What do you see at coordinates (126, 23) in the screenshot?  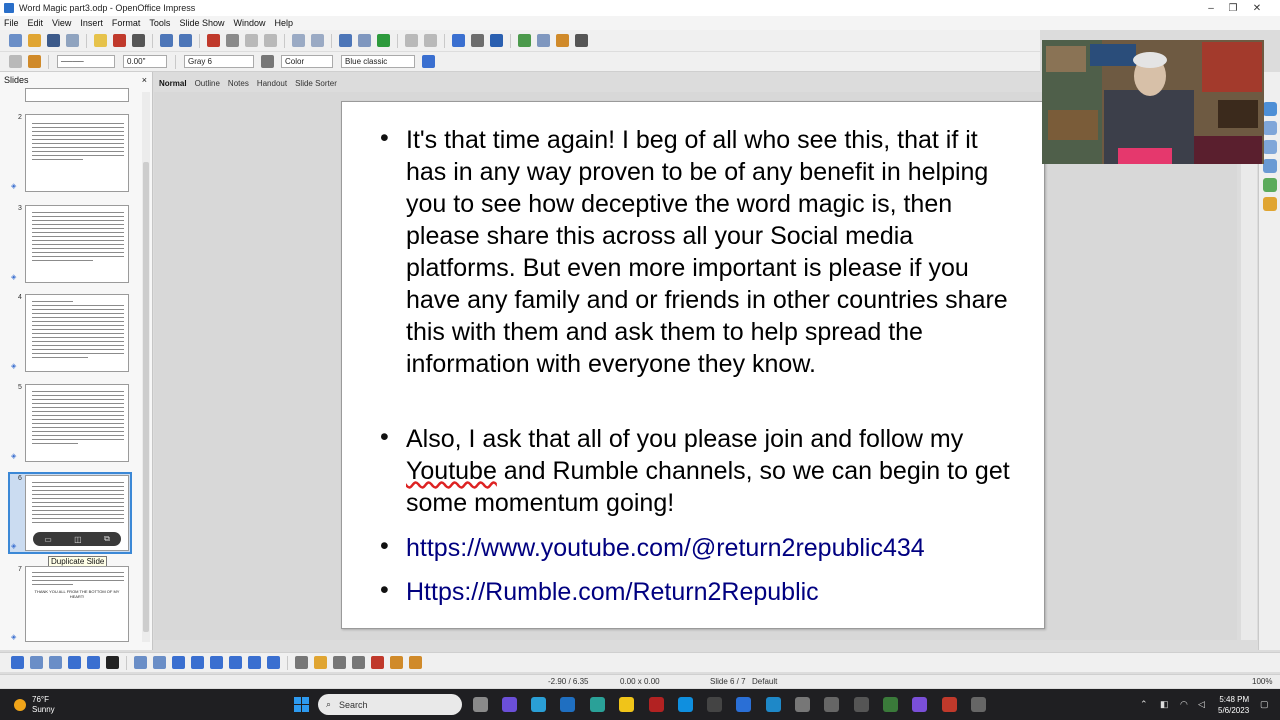 I see `menu-format: Format` at bounding box center [126, 23].